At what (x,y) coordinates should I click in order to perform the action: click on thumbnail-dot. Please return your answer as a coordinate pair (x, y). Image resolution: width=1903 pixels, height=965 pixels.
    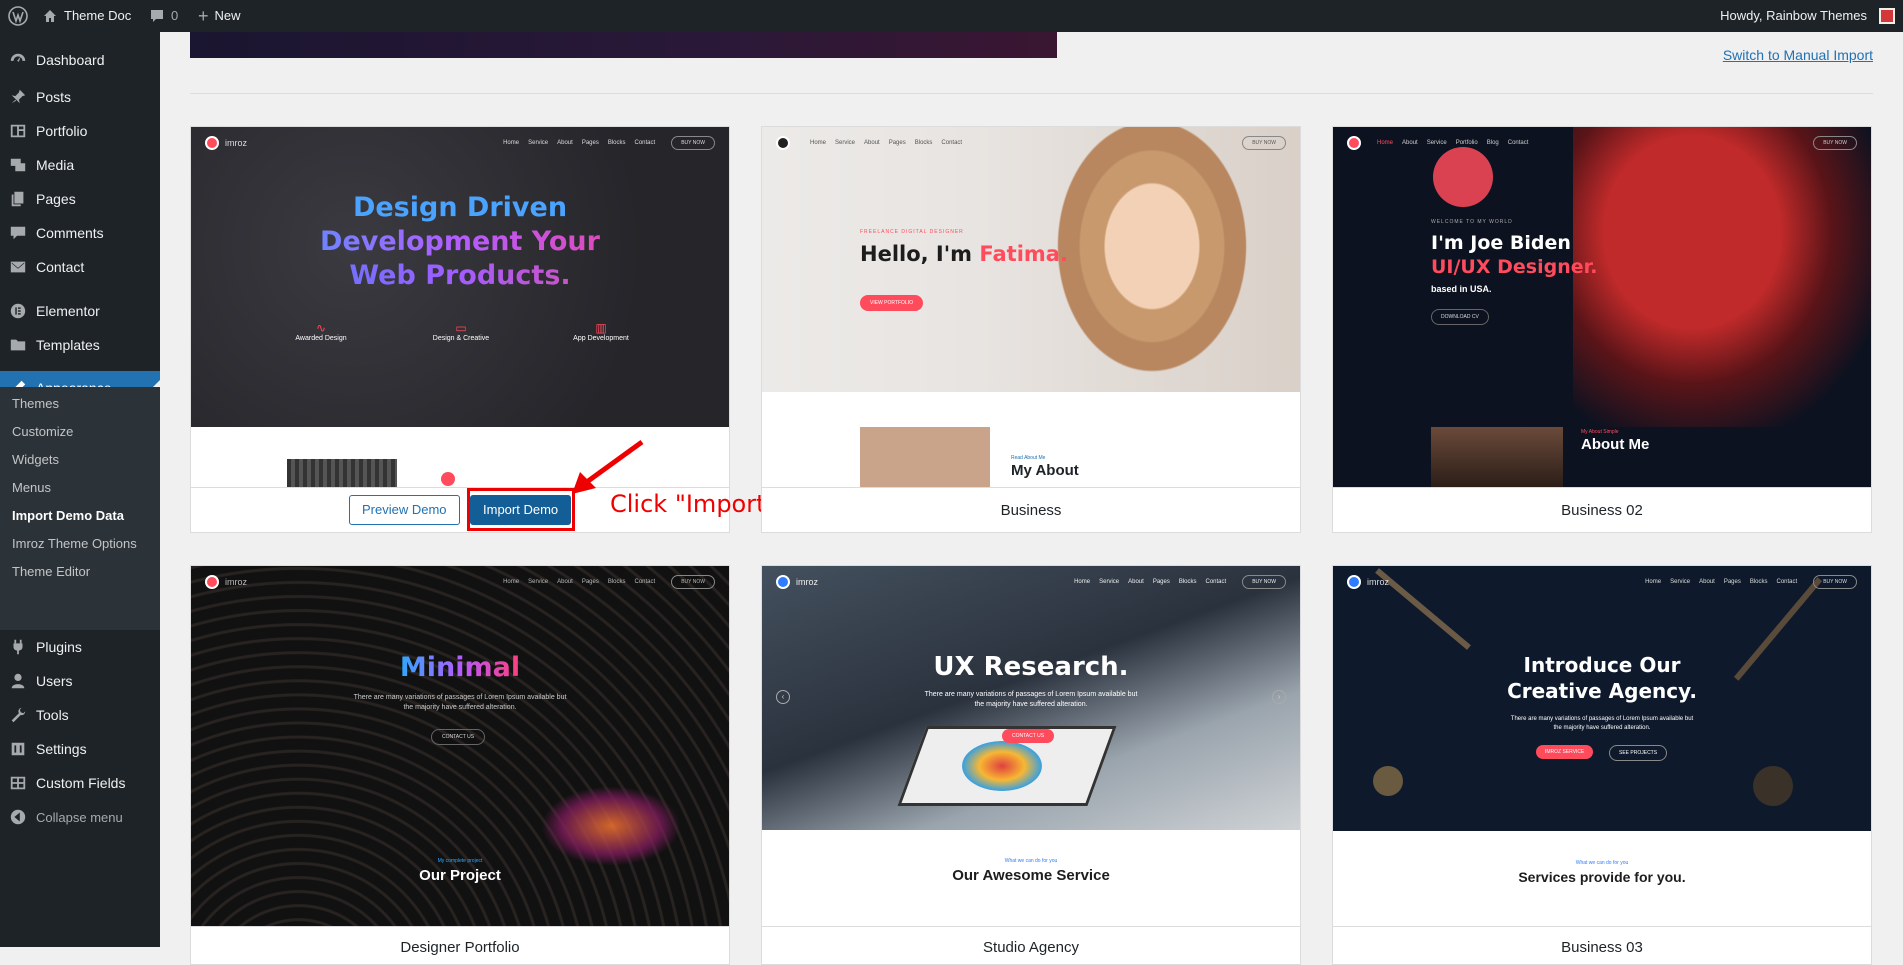
    Looking at the image, I should click on (448, 479).